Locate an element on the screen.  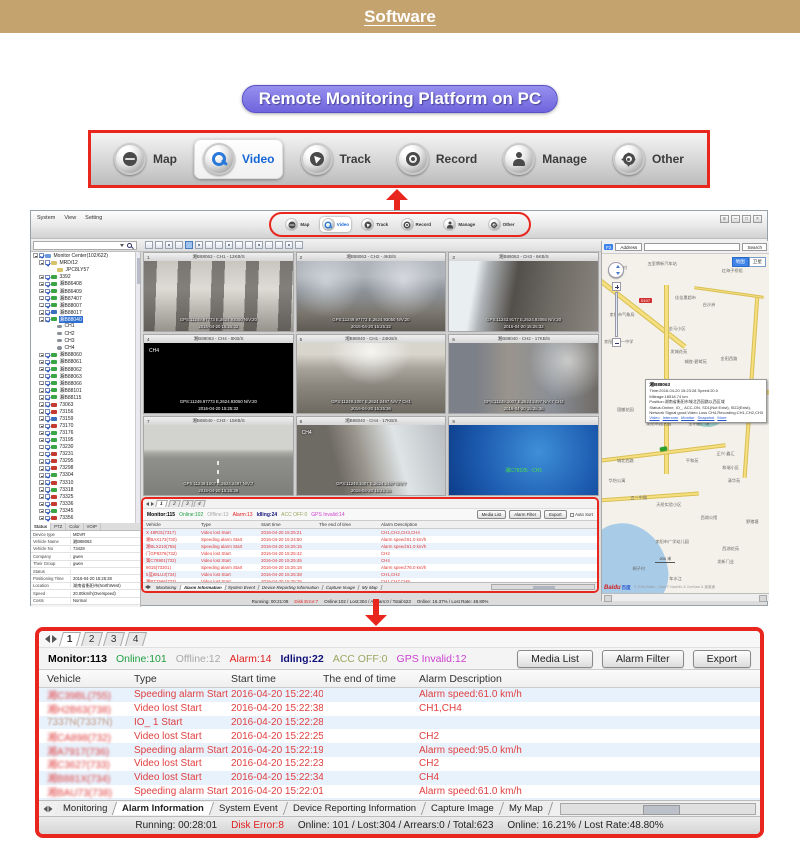
window-control-button: ≡ is located at coordinates (724, 219).